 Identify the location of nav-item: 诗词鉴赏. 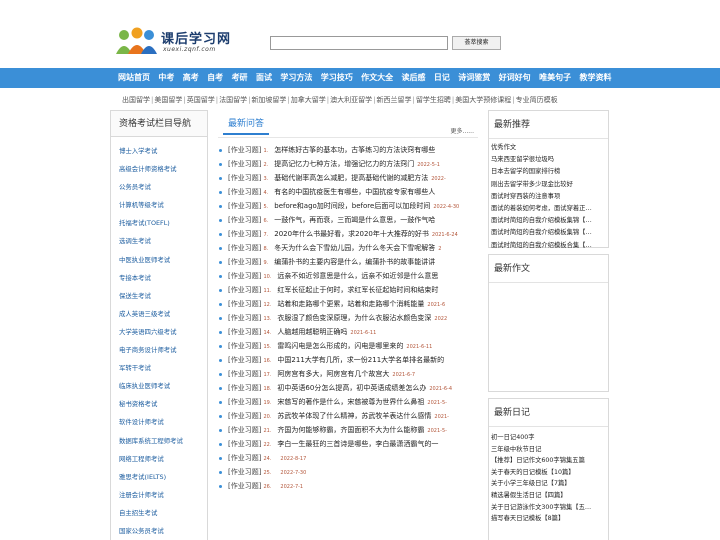
(474, 78).